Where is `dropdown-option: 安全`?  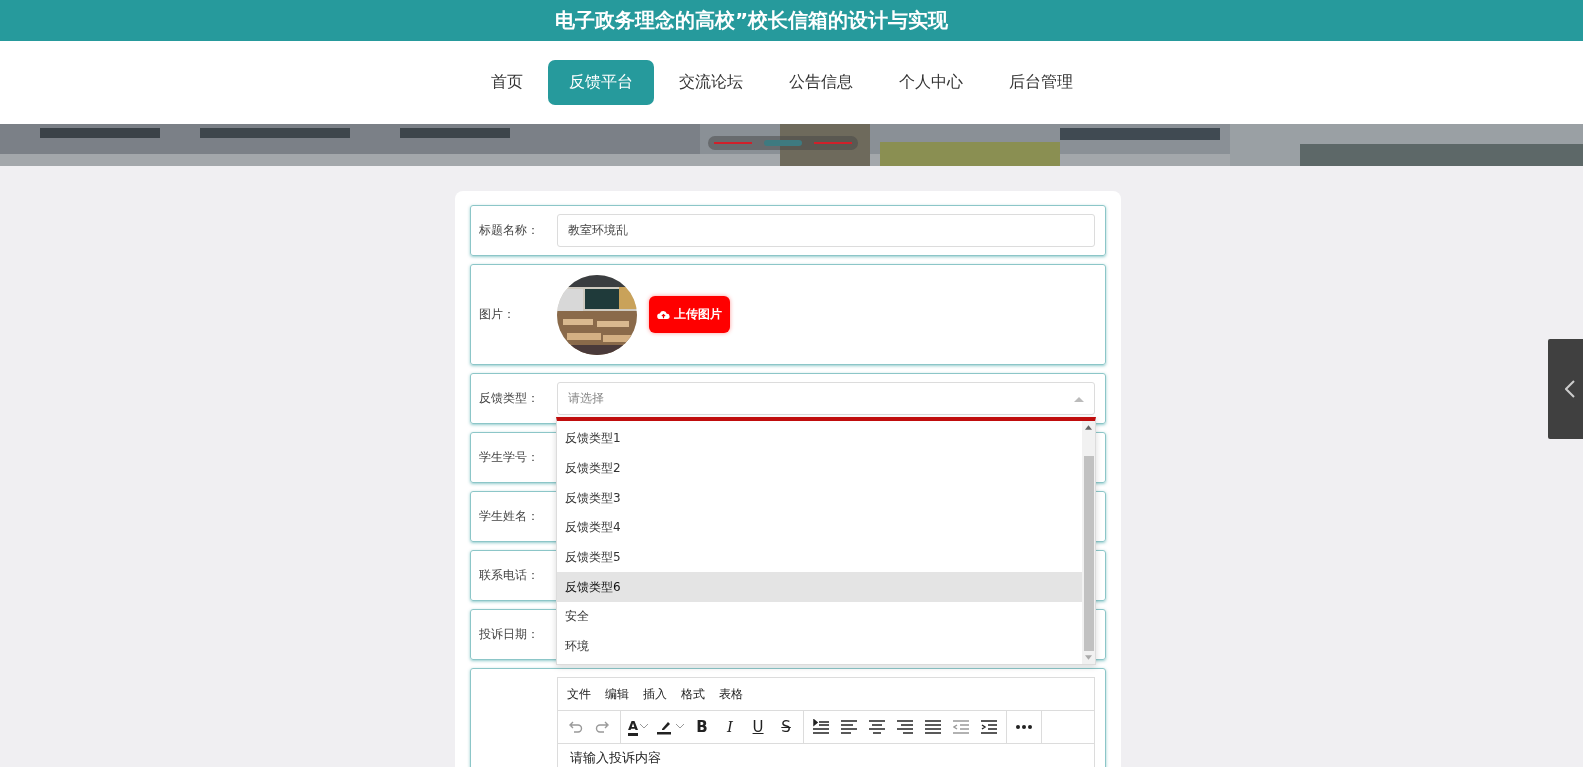 dropdown-option: 安全 is located at coordinates (819, 617).